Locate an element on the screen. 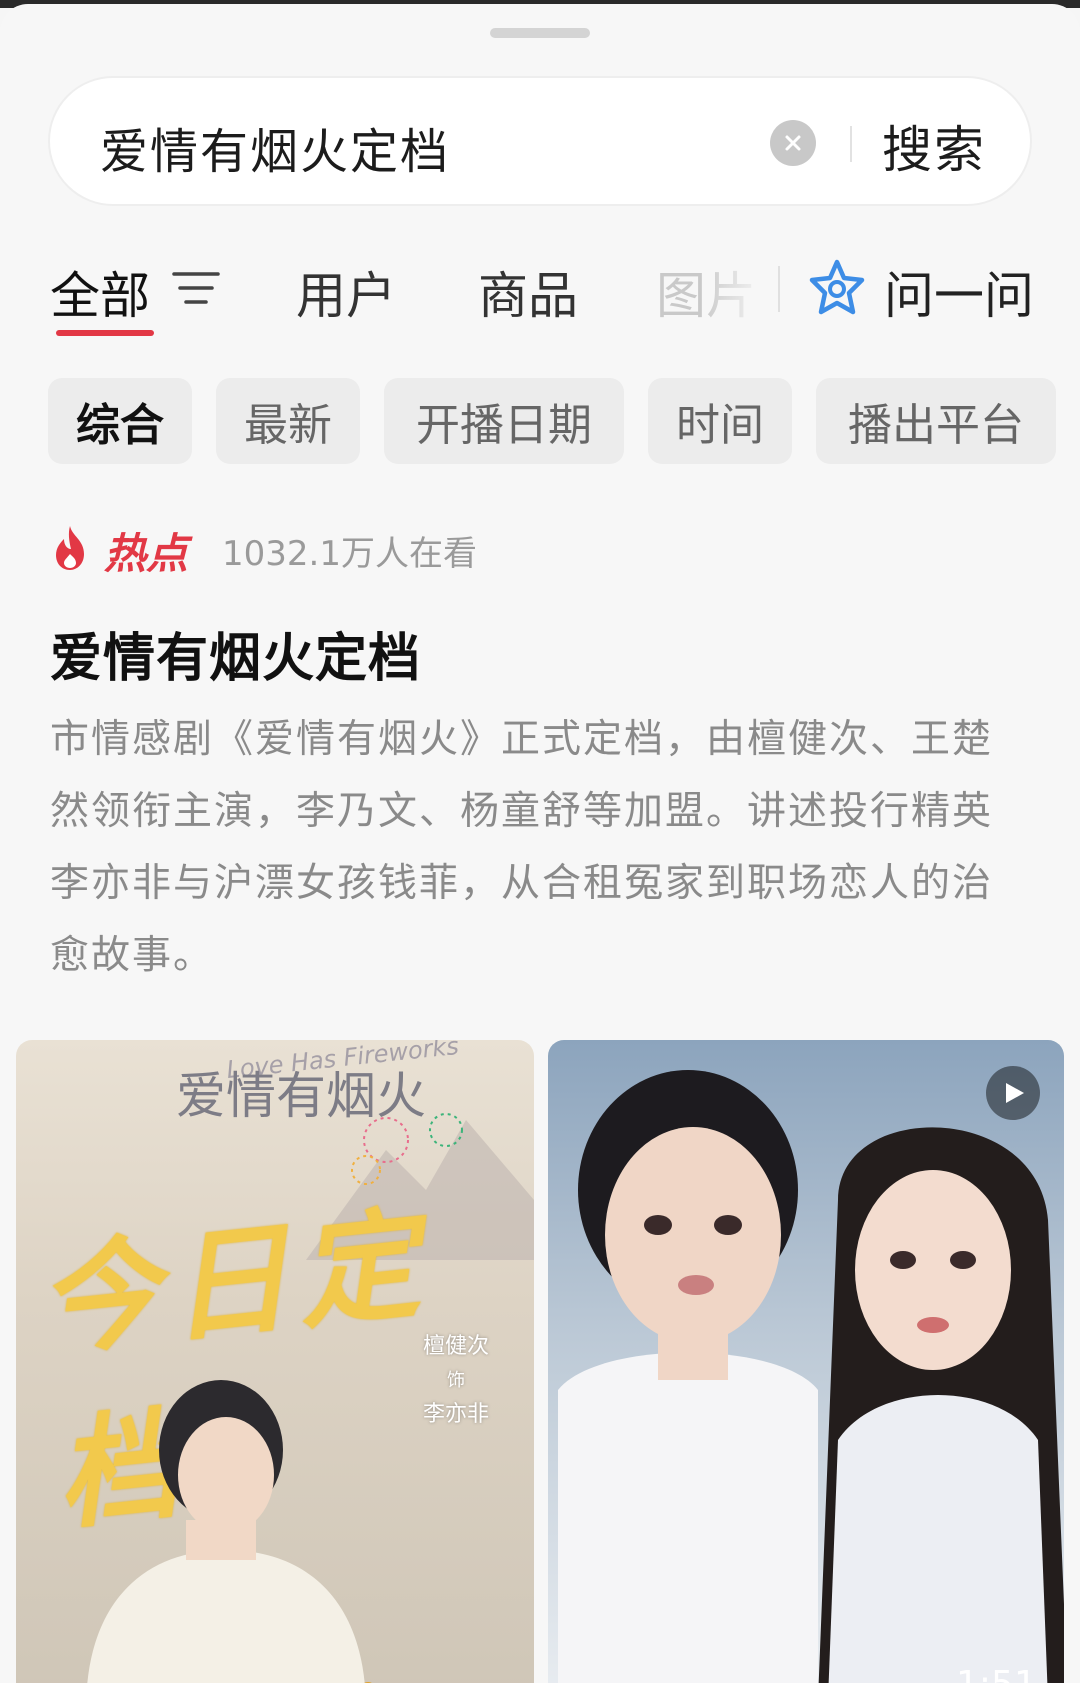 The height and width of the screenshot is (1683, 1080). poster-title: 爱情有烟火 is located at coordinates (301, 1096).